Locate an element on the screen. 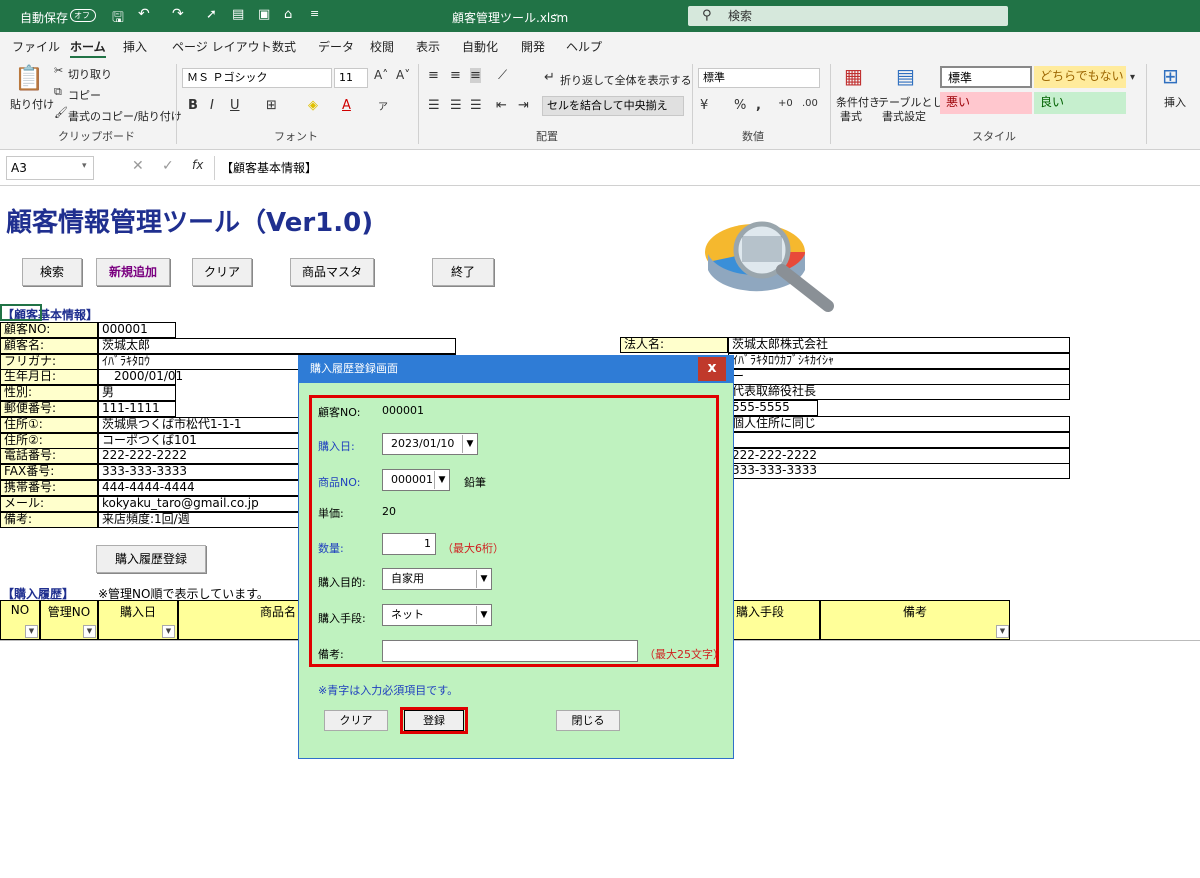 This screenshot has height=878, width=1200. decrease-decimal-icon: .00 is located at coordinates (810, 103).